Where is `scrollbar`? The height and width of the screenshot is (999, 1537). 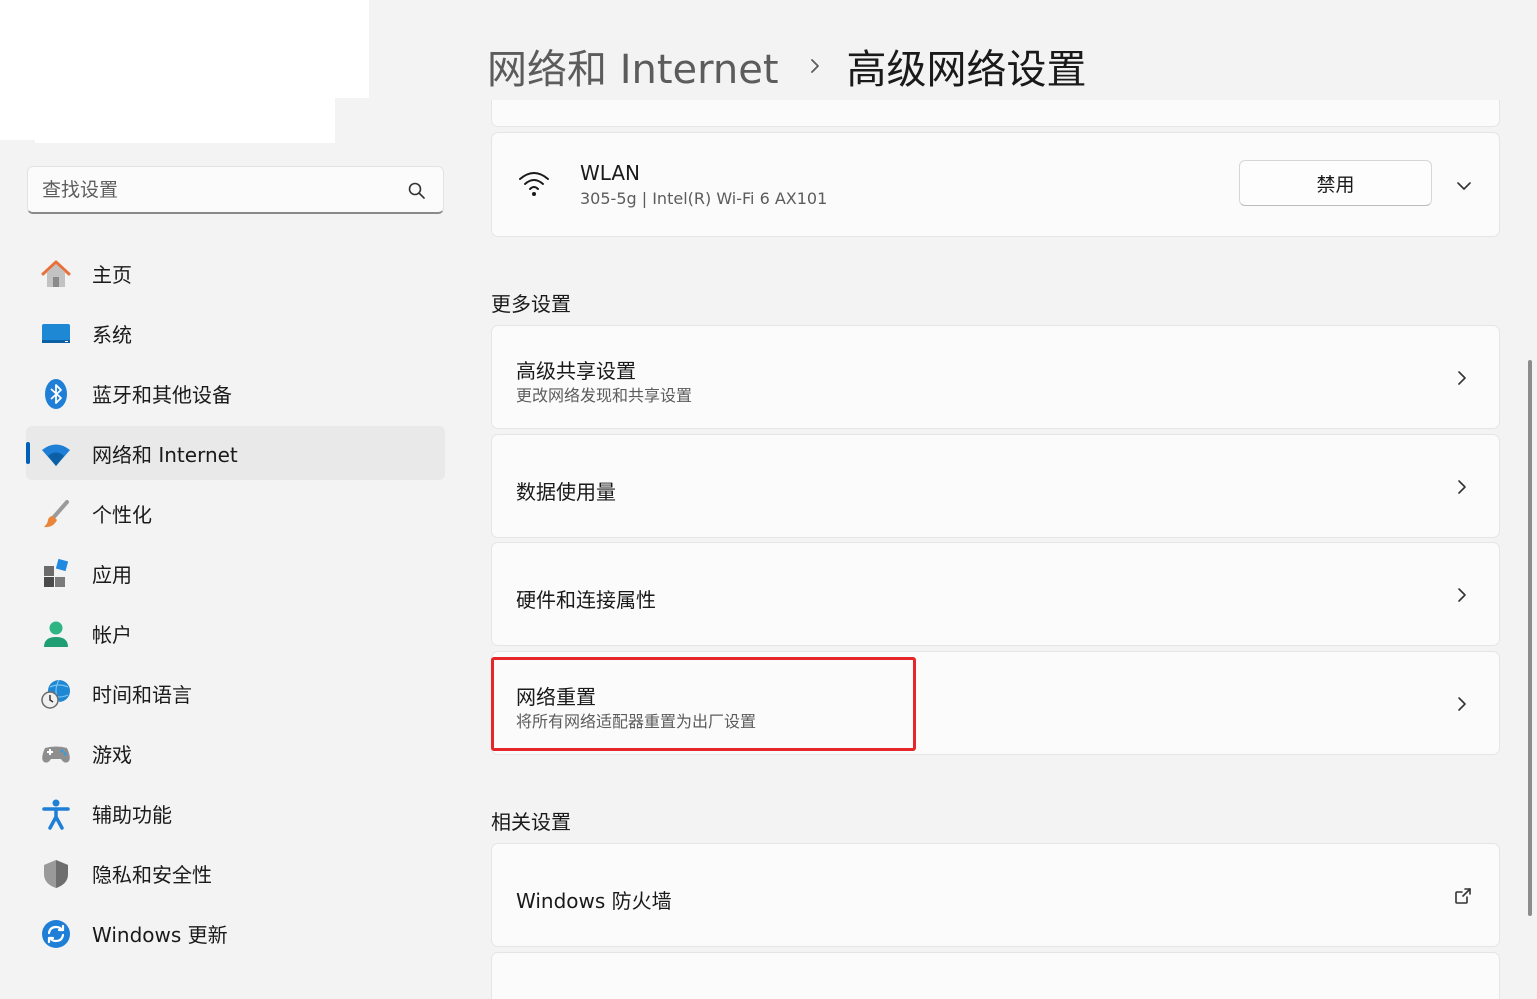 scrollbar is located at coordinates (1530, 638).